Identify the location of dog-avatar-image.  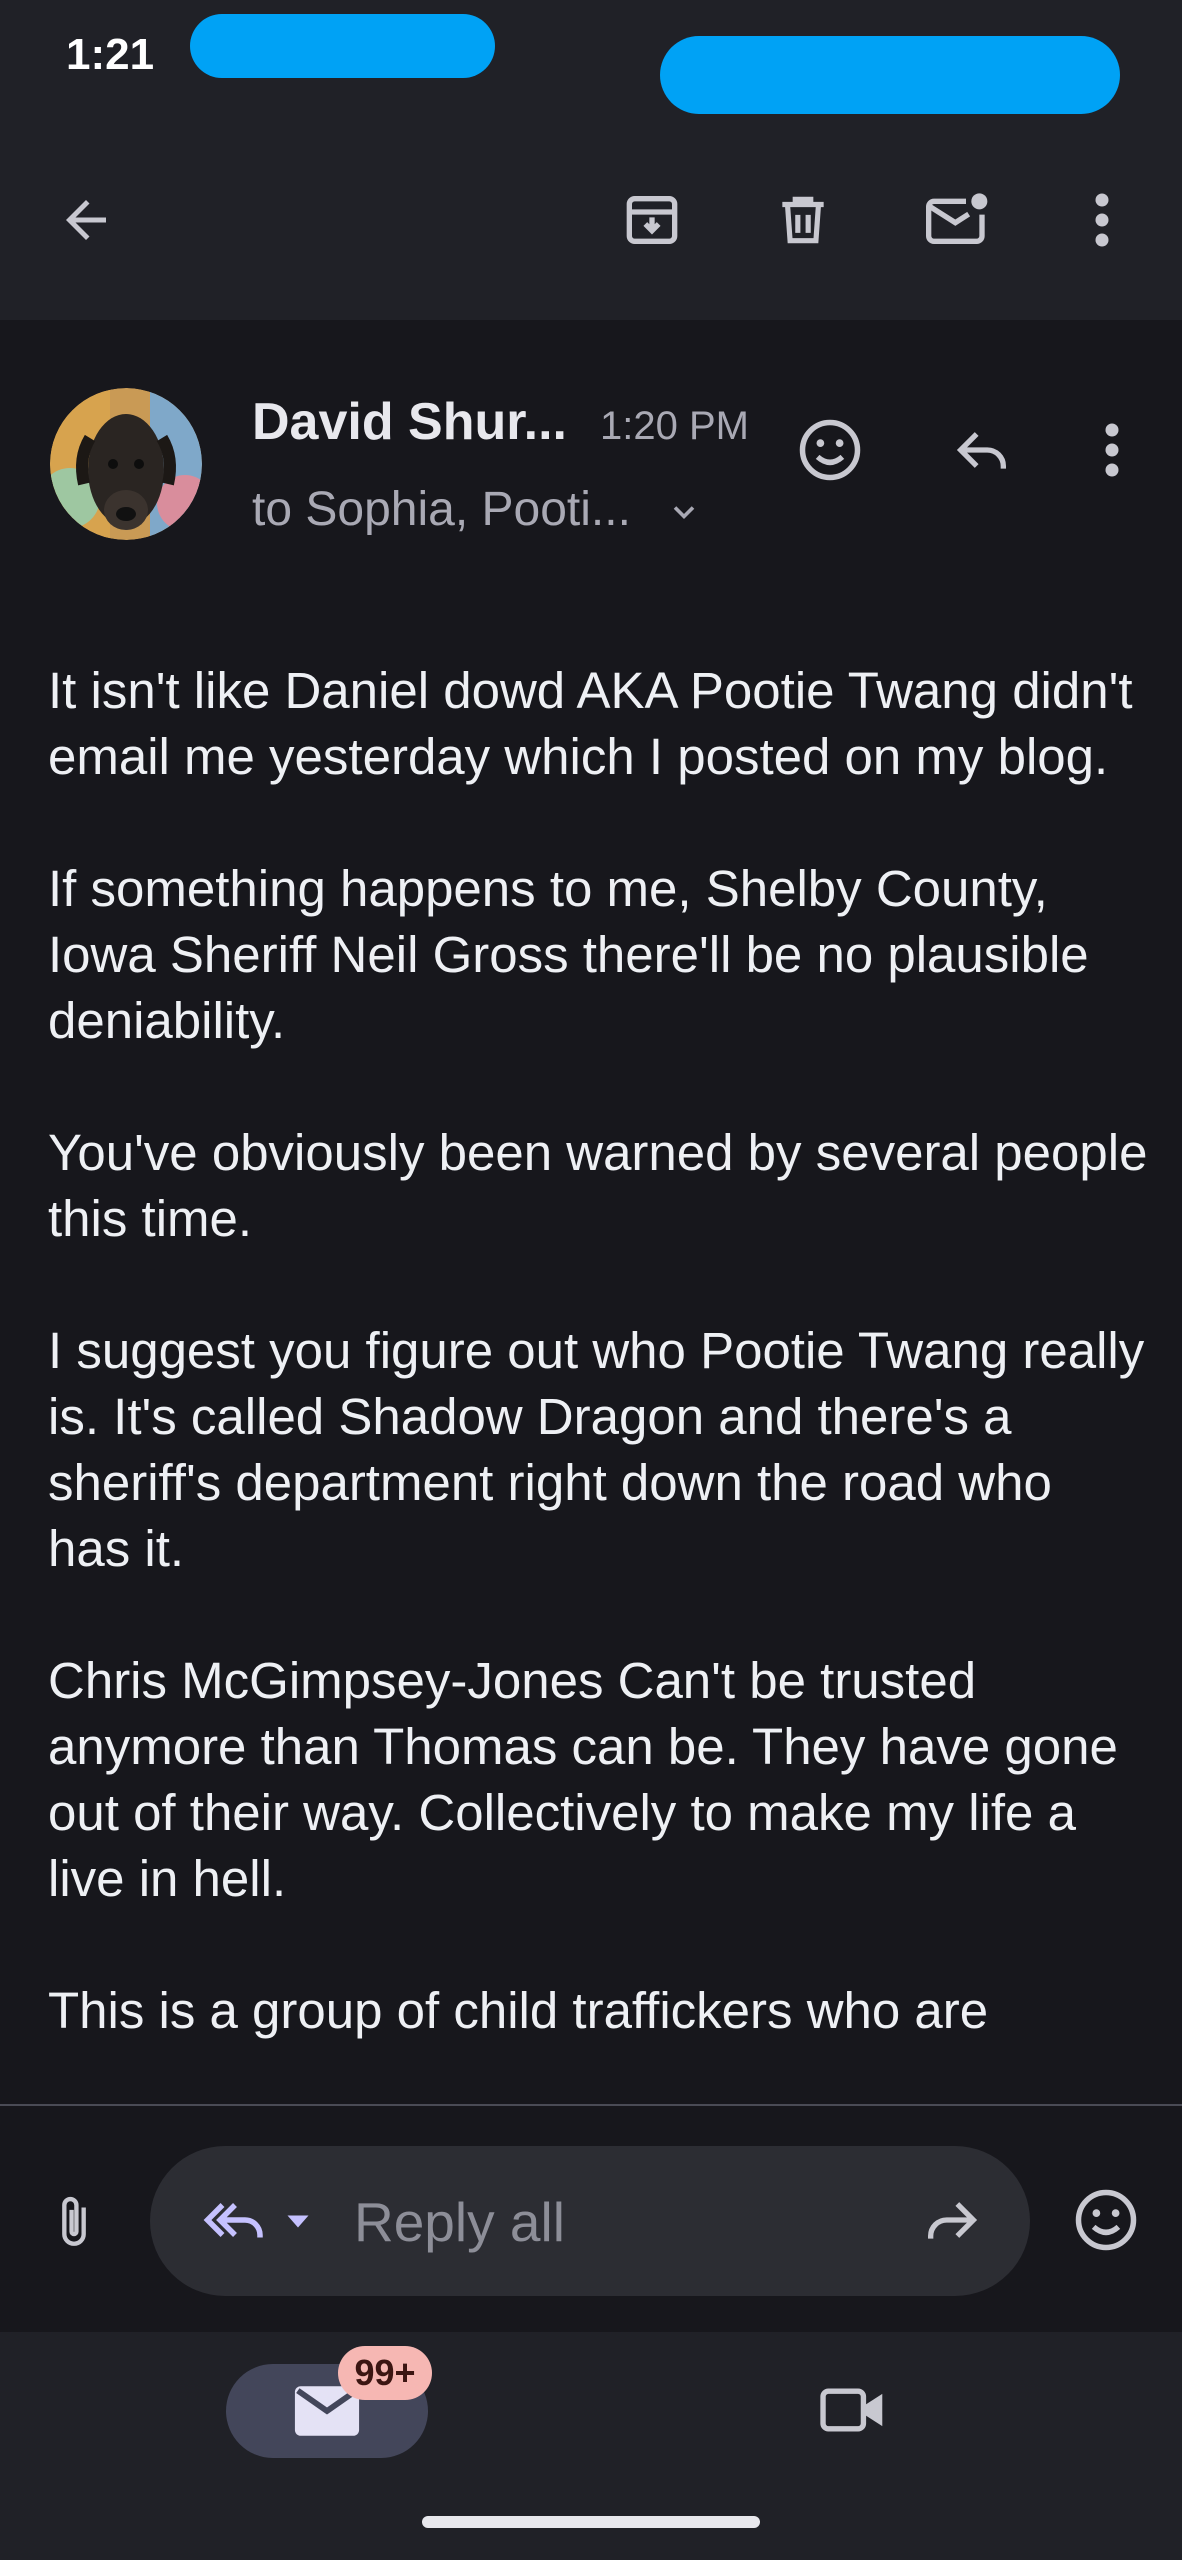
(126, 464).